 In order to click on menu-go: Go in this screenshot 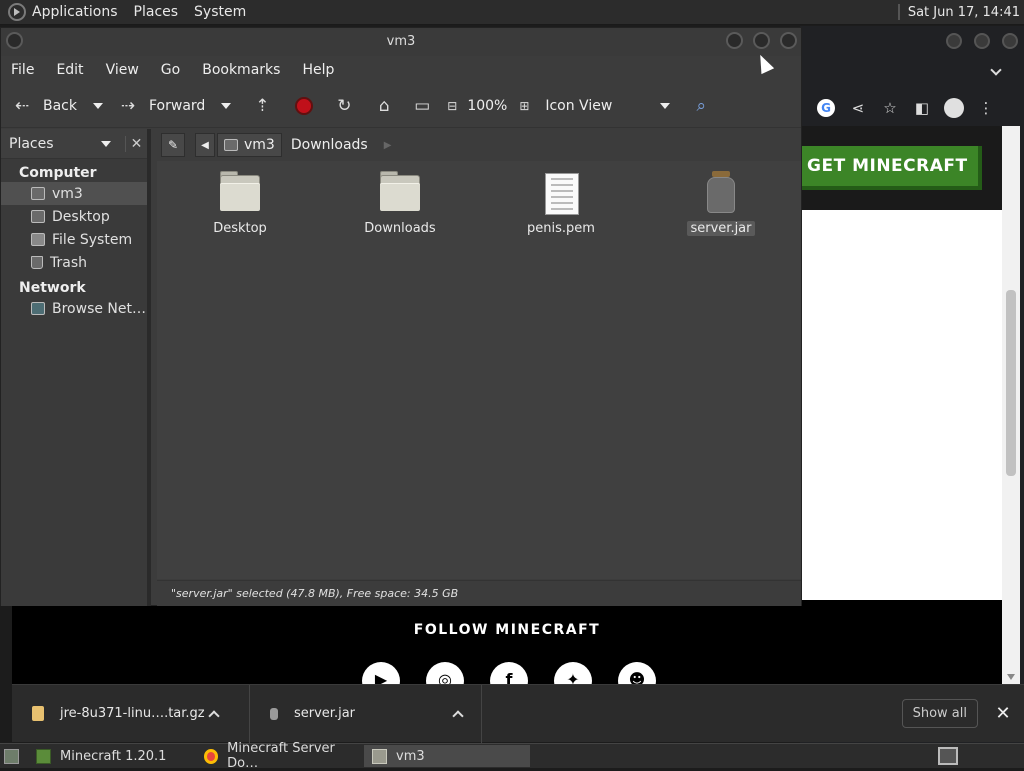, I will do `click(170, 70)`.